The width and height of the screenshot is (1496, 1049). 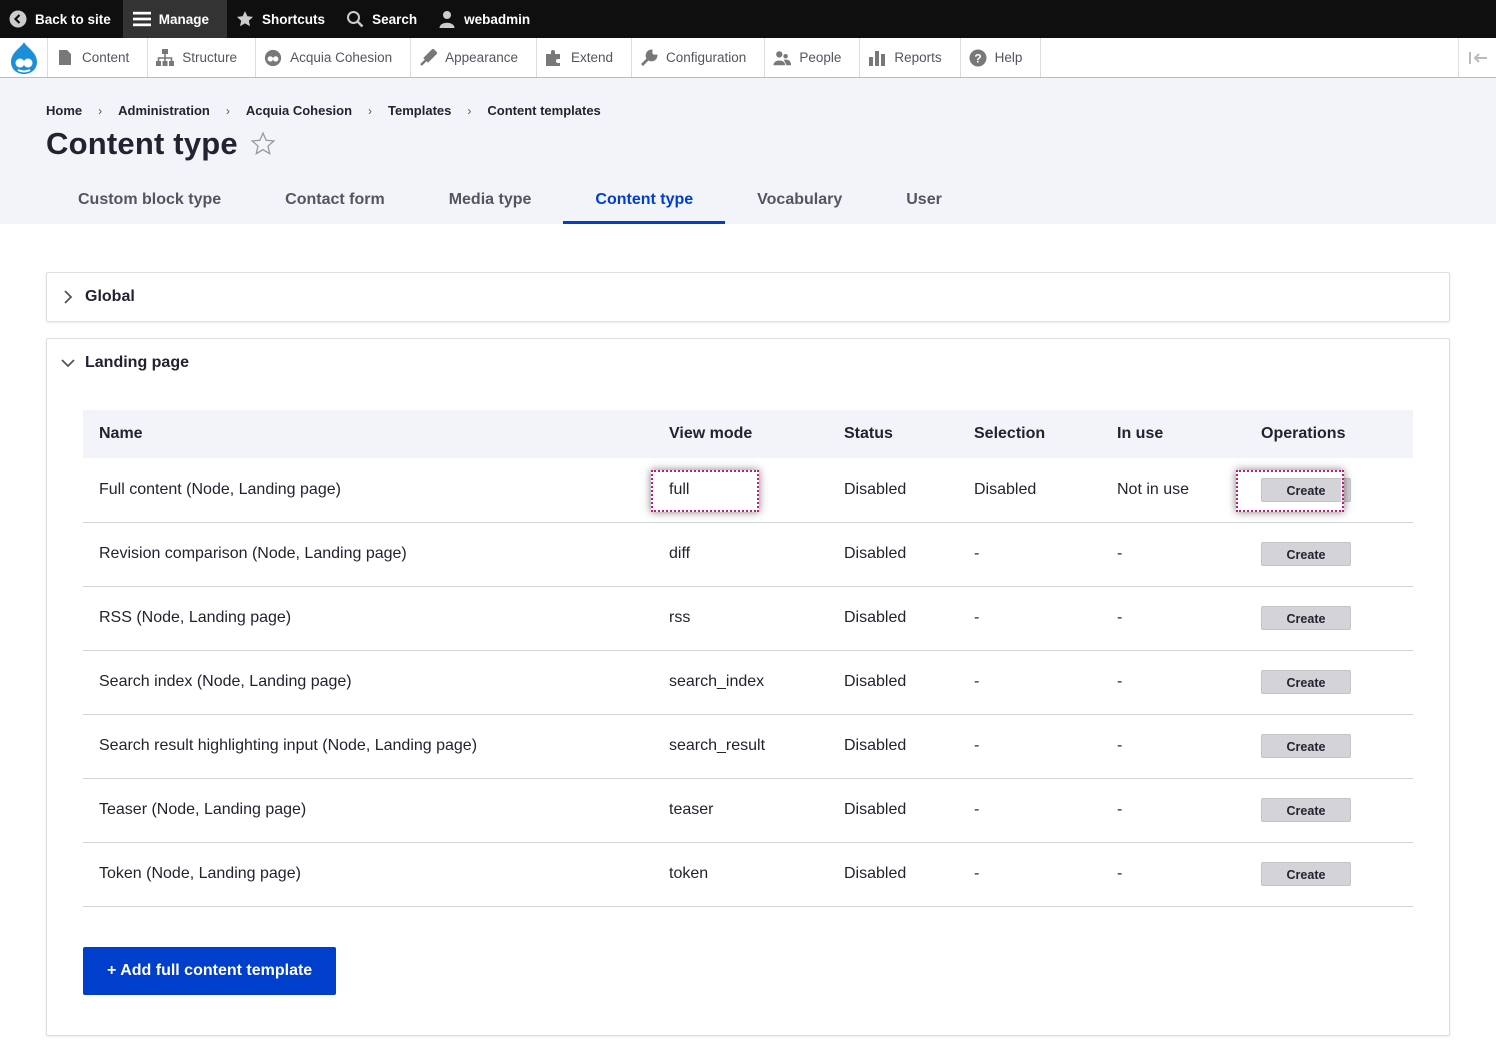 What do you see at coordinates (740, 682) in the screenshot?
I see `cell-view-mode: search_index` at bounding box center [740, 682].